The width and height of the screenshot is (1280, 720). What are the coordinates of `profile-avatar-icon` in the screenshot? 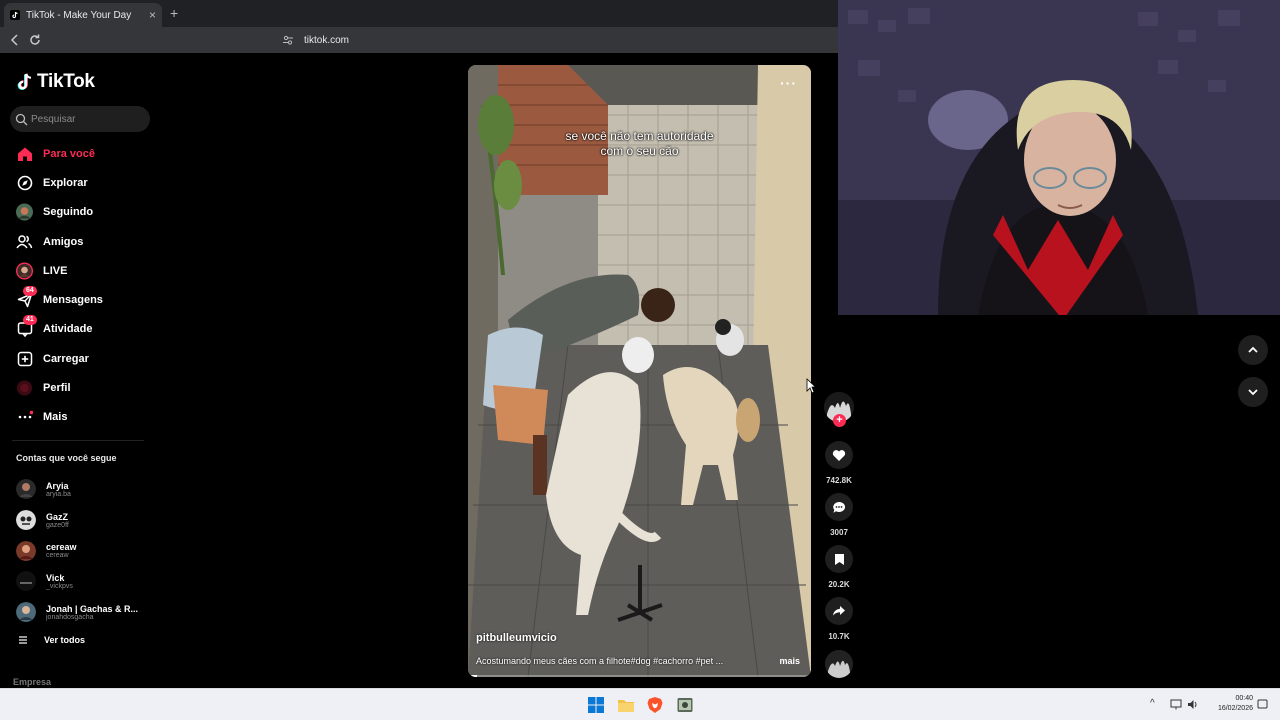 It's located at (24, 388).